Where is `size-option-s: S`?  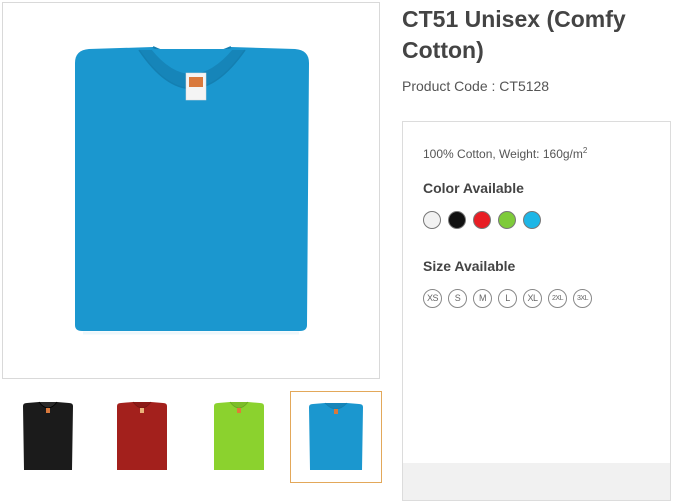 size-option-s: S is located at coordinates (457, 298).